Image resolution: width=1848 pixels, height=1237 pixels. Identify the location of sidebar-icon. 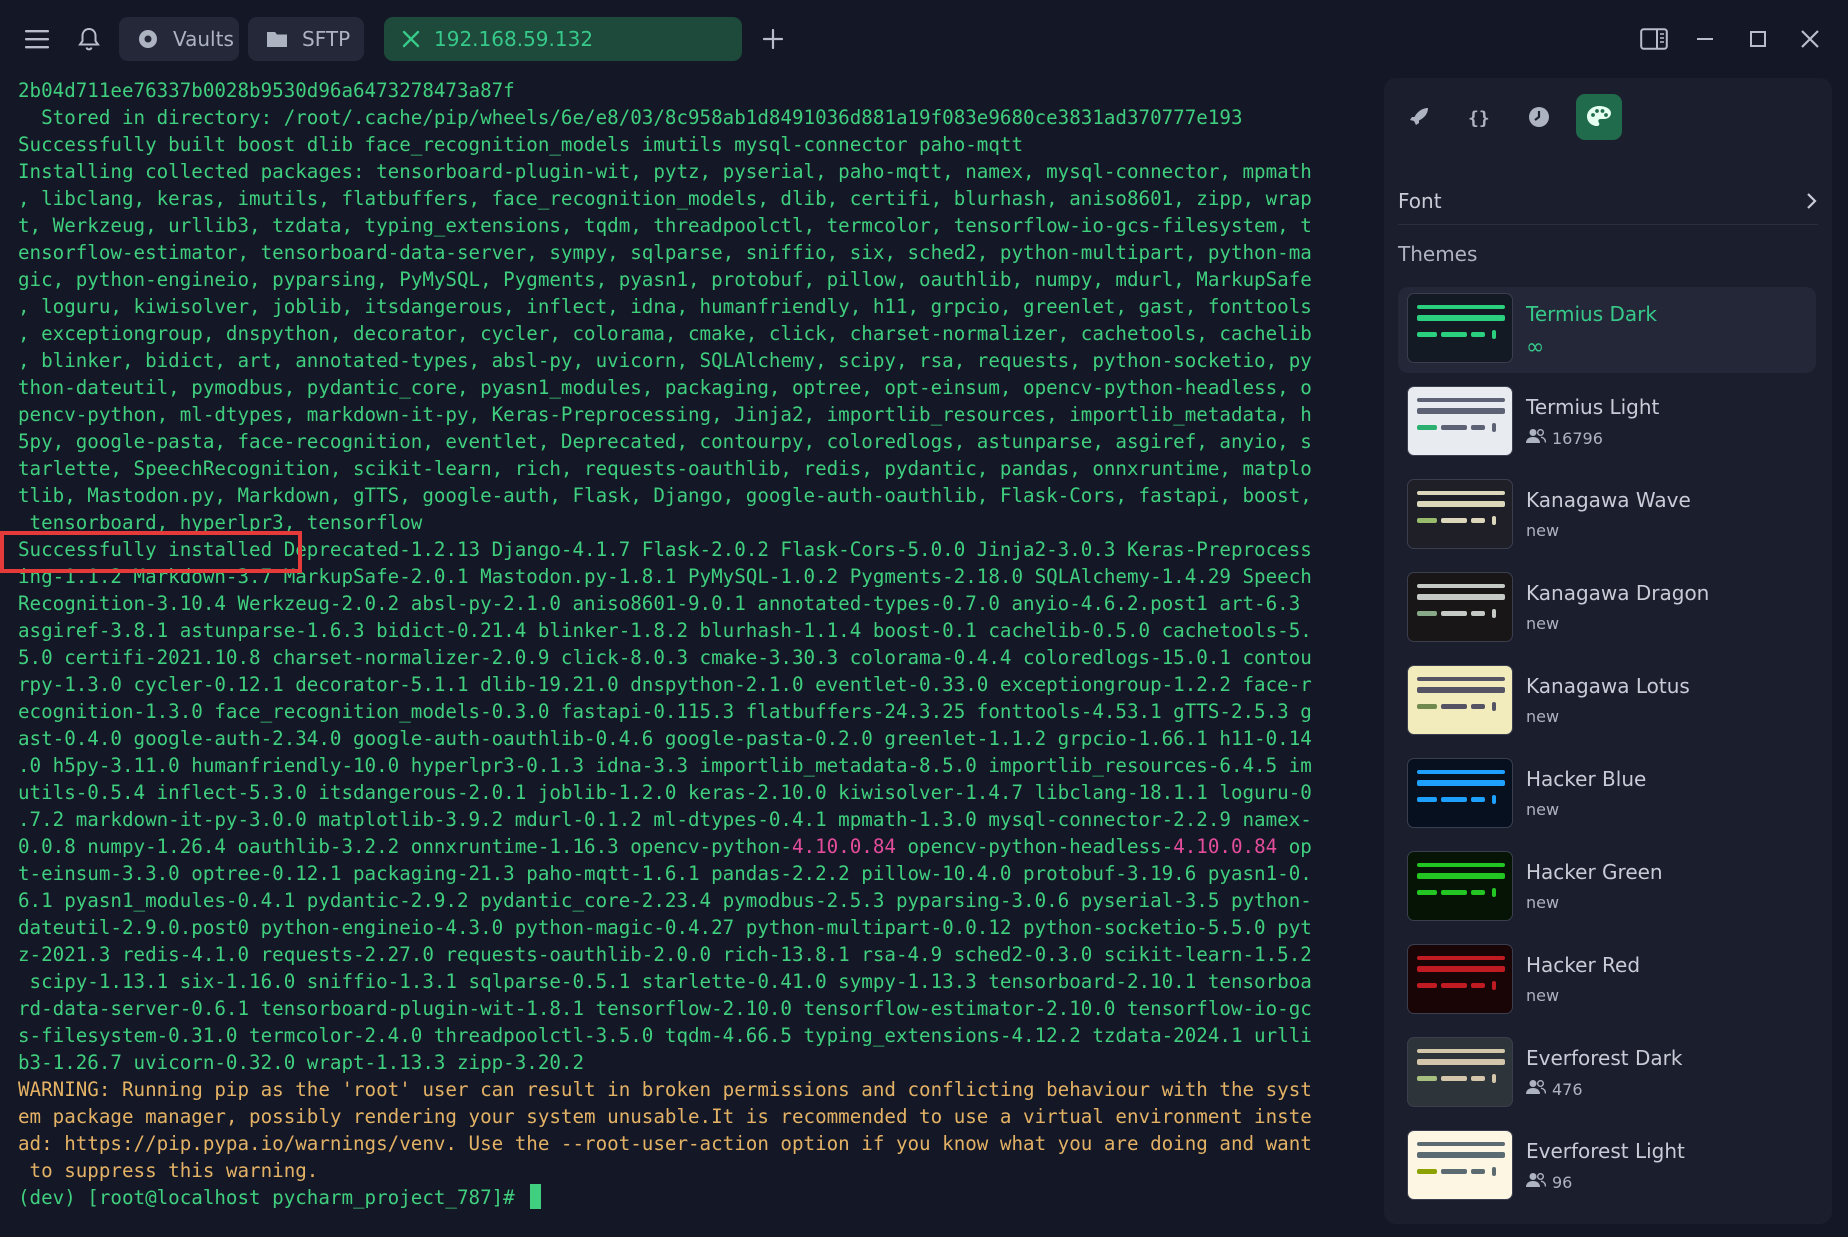
(1654, 39).